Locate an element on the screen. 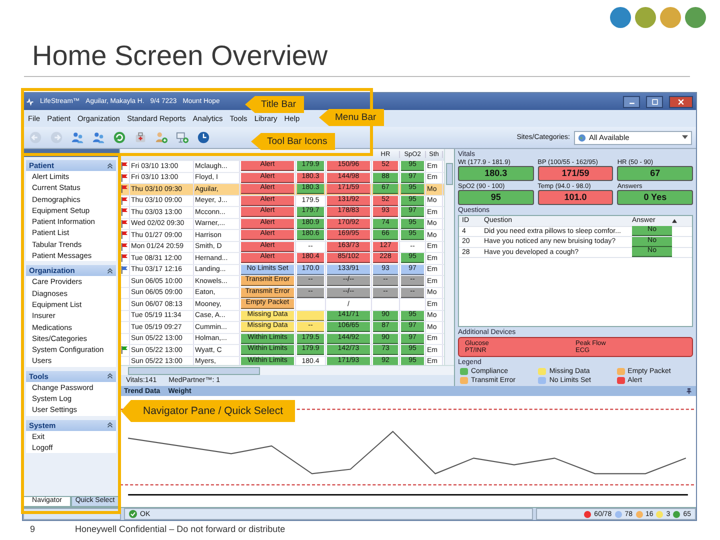 This screenshot has width=720, height=540. close-icon is located at coordinates (681, 102).